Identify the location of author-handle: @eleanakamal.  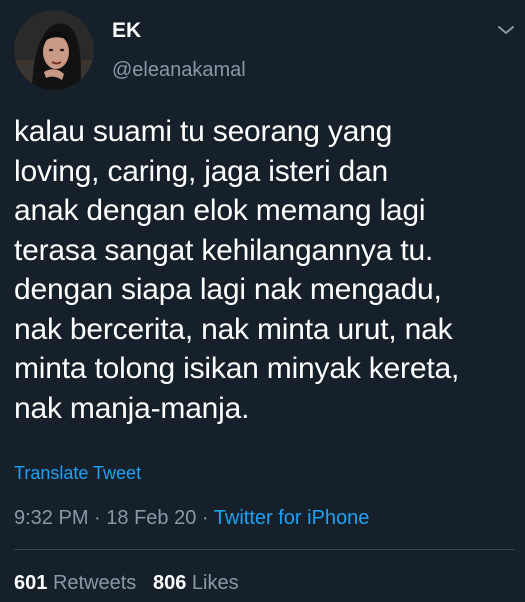
(179, 70).